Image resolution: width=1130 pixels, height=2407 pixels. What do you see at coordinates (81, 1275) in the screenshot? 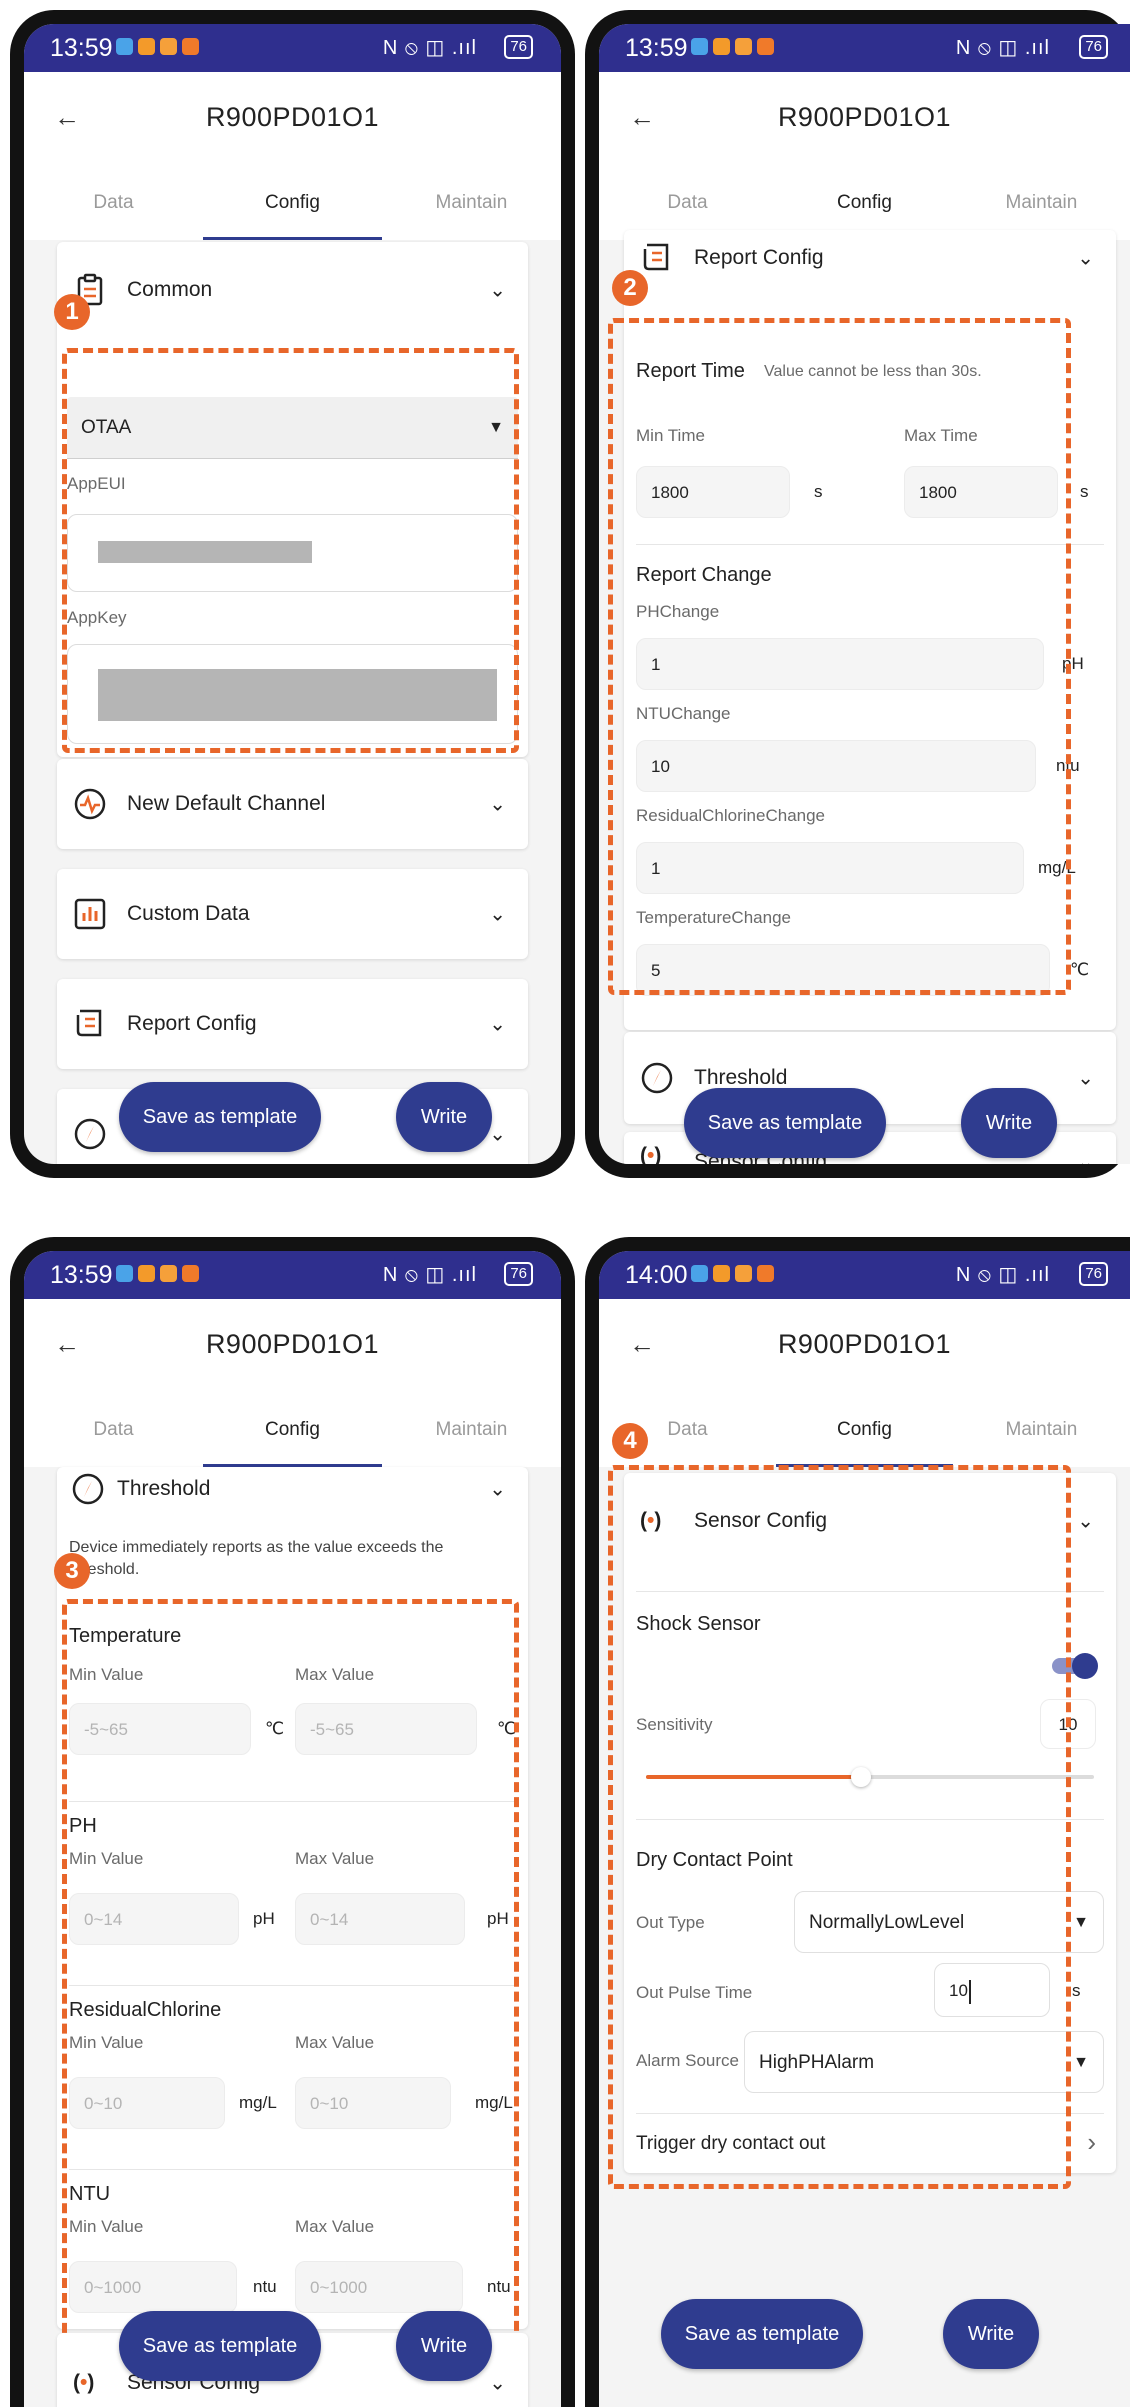
I see `status-time: 13:59` at bounding box center [81, 1275].